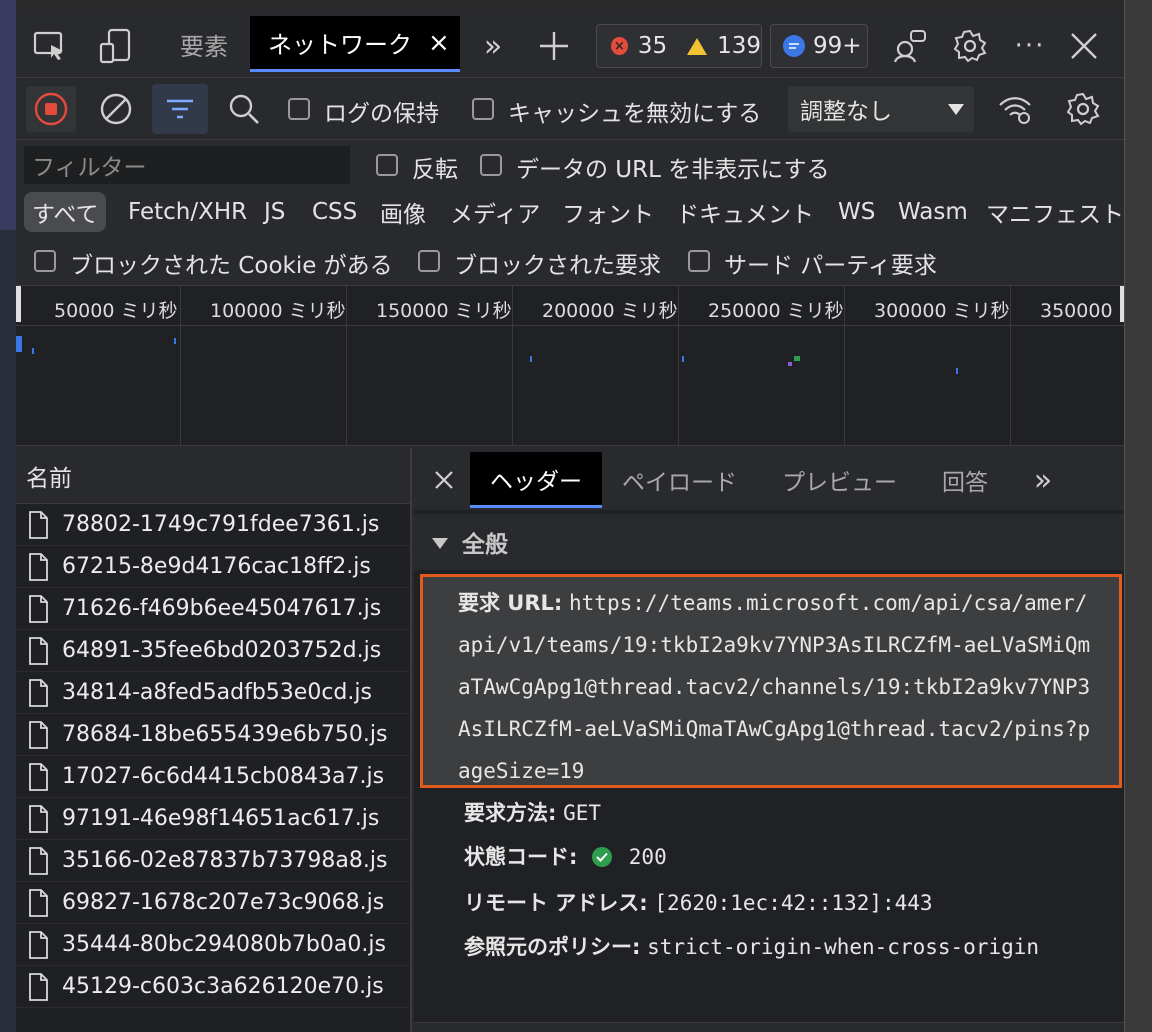  I want to click on hide-data-url-checkbox, so click(491, 165).